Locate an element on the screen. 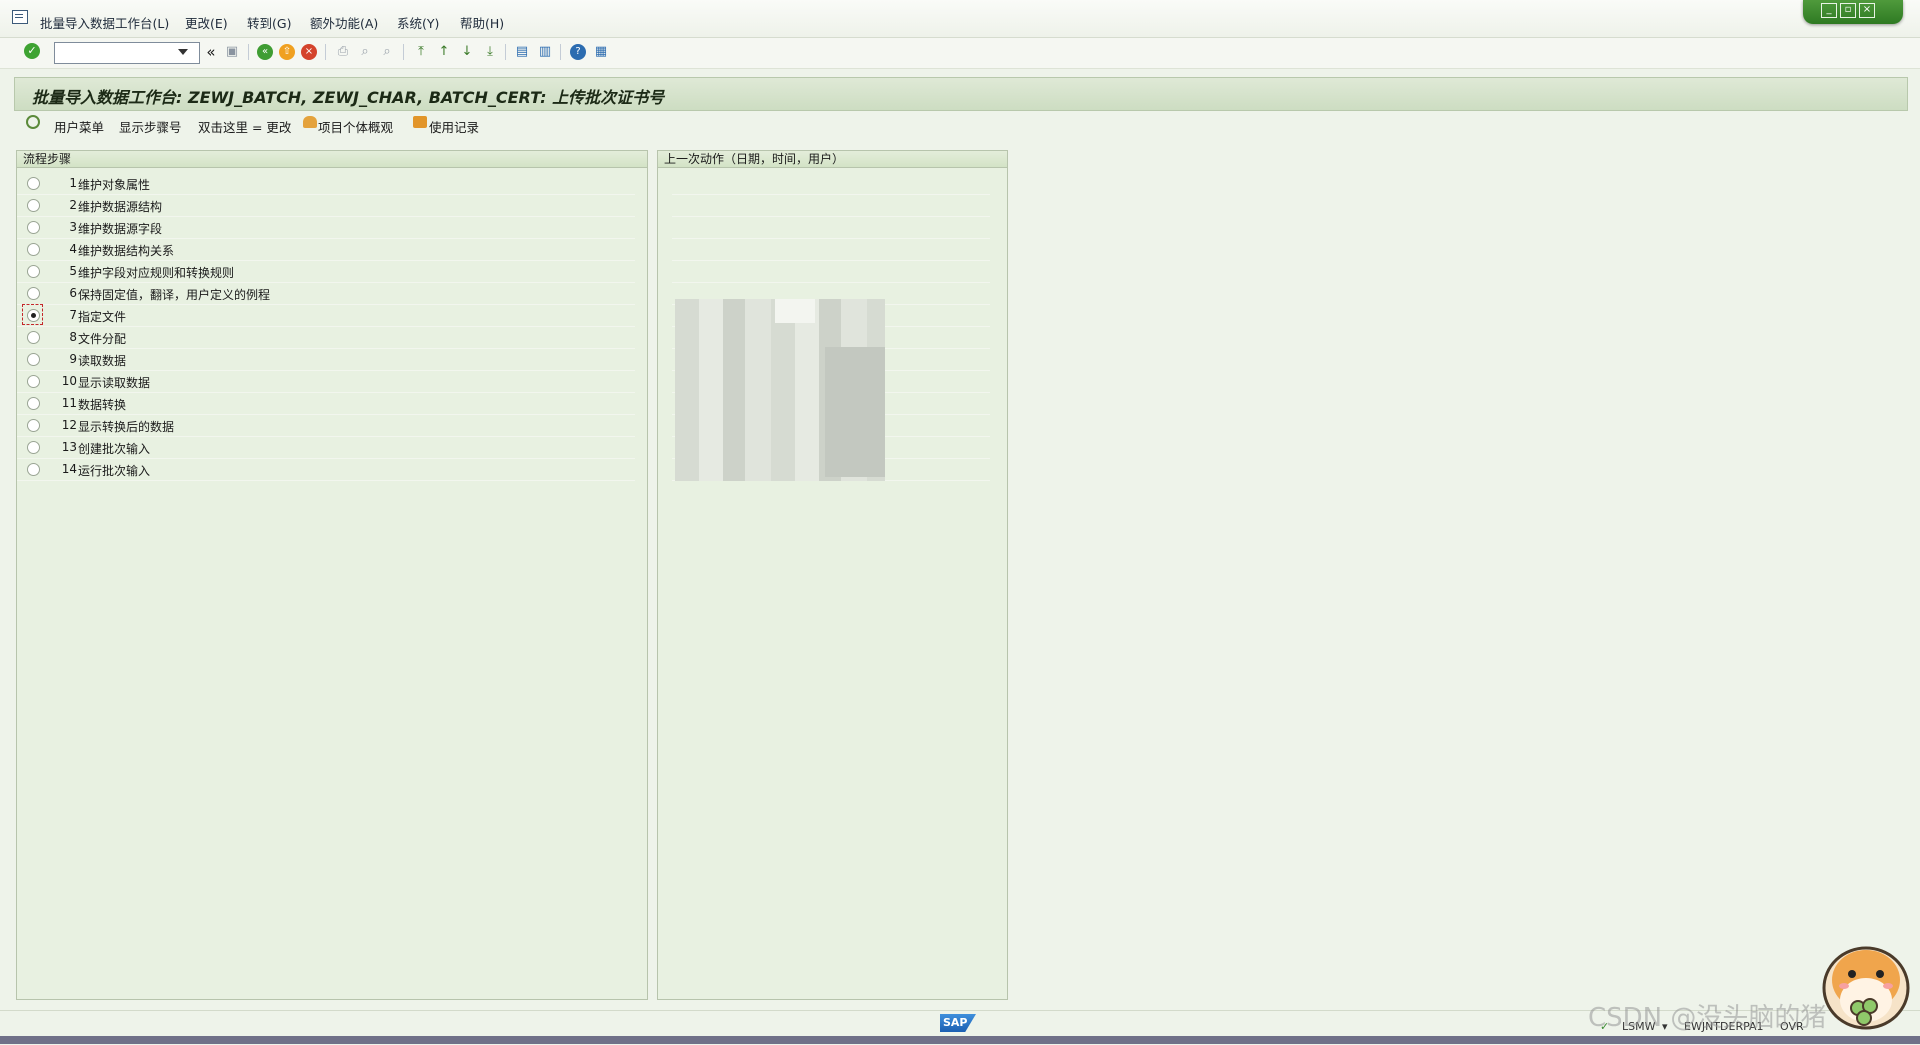  cancel-icon: × is located at coordinates (309, 52).